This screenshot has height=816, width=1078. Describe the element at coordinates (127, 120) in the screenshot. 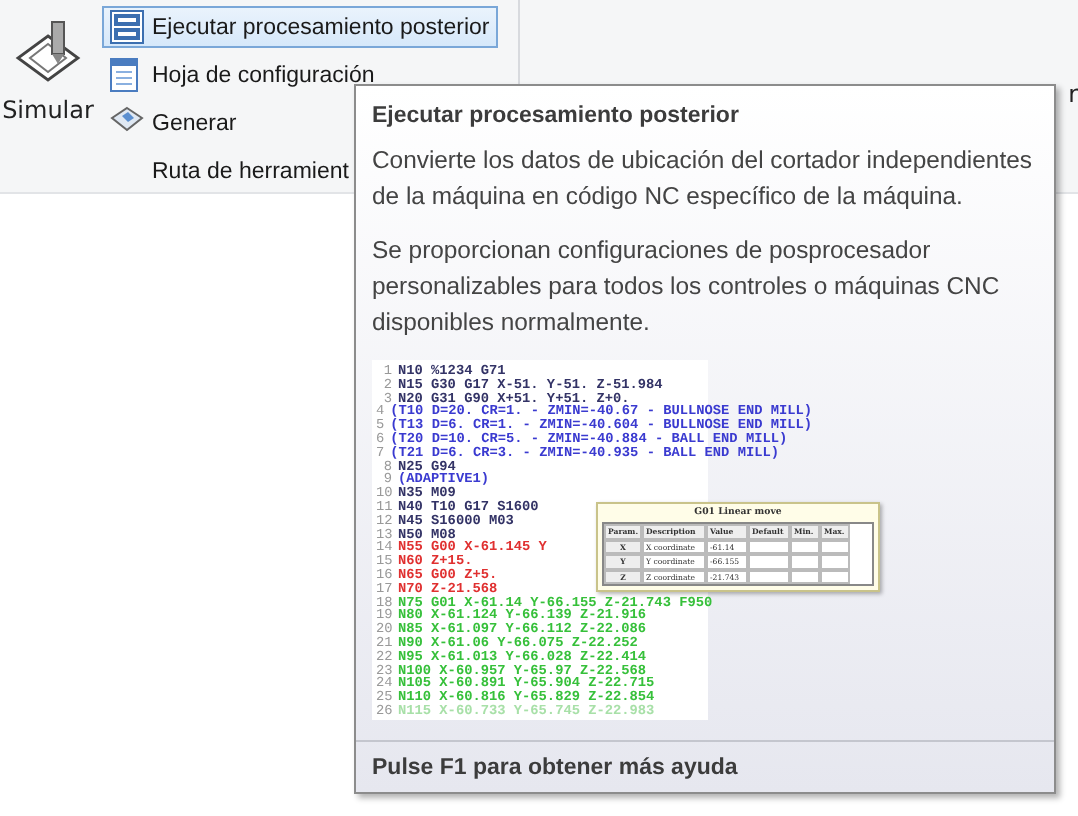

I see `generate-icon` at that location.